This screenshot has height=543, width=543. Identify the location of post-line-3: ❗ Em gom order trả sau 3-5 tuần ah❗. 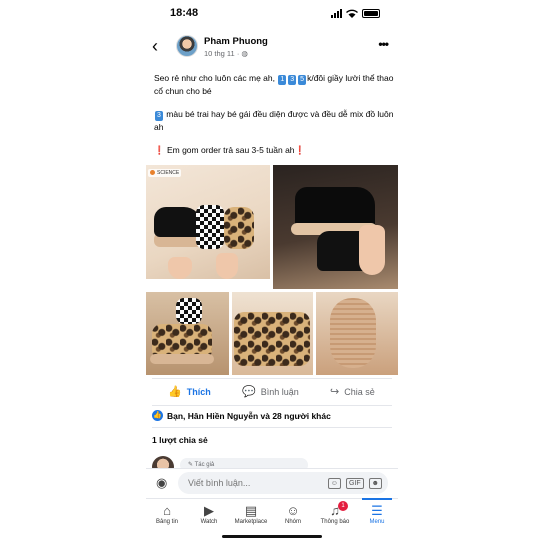
(274, 150).